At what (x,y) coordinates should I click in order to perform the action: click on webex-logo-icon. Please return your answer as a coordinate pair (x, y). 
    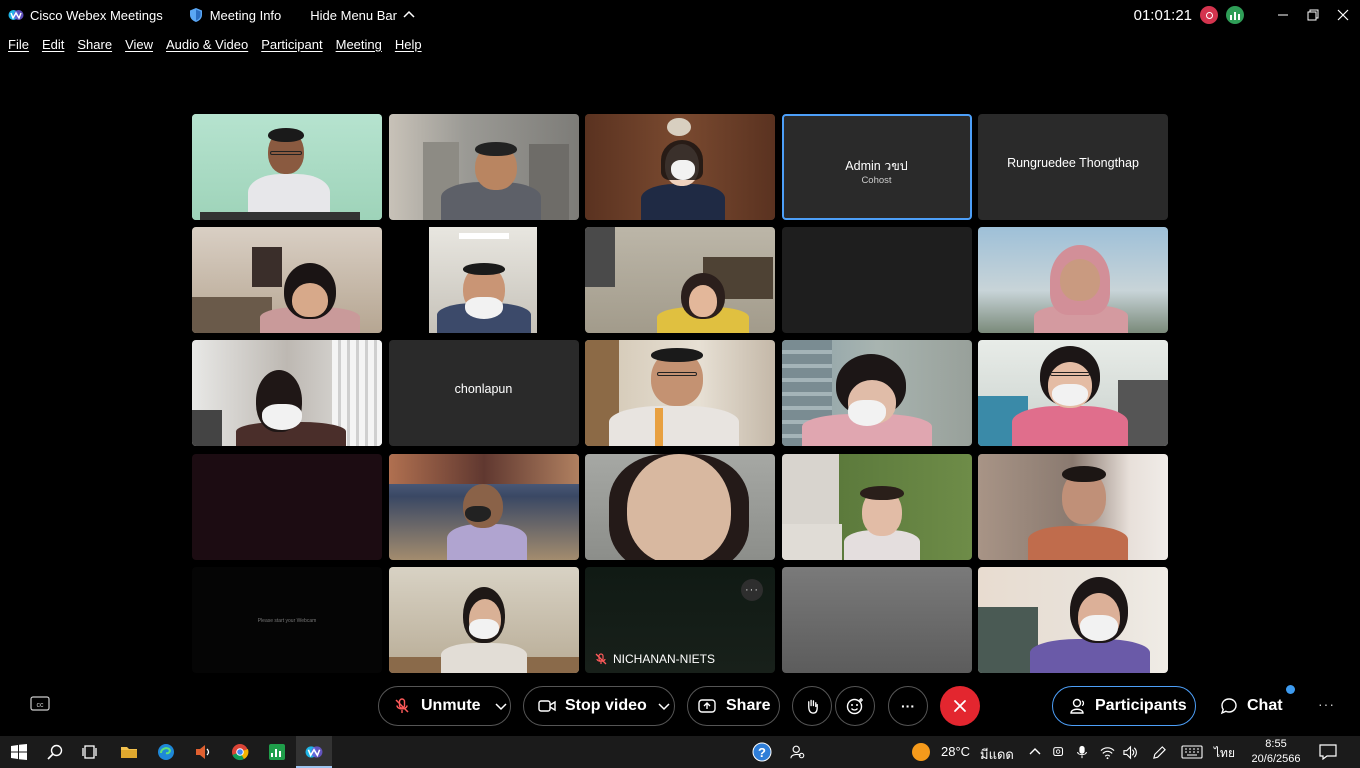
    Looking at the image, I should click on (16, 15).